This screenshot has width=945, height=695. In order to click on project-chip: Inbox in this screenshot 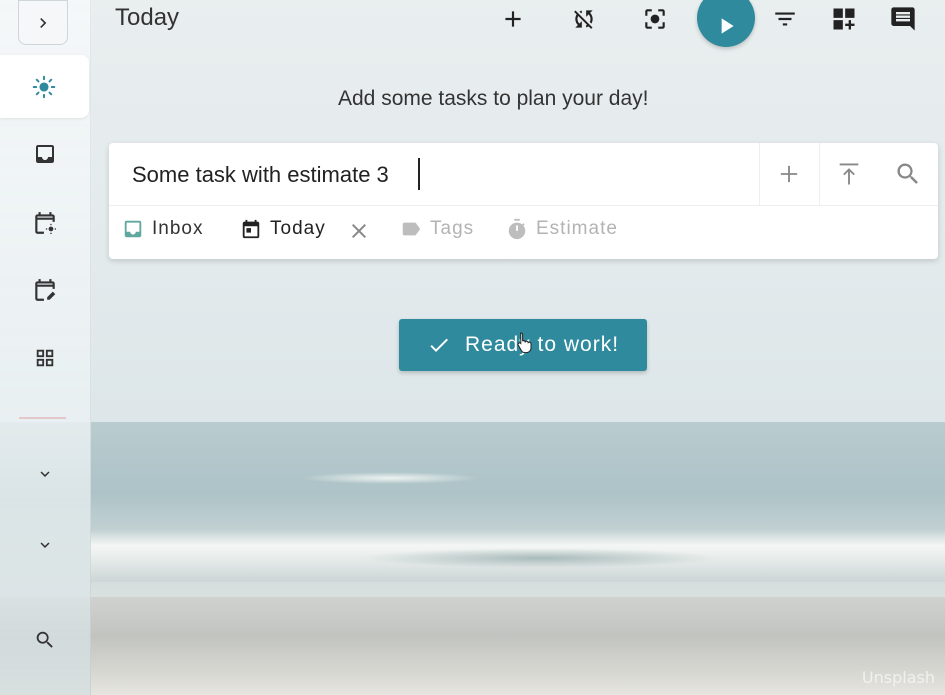, I will do `click(162, 229)`.